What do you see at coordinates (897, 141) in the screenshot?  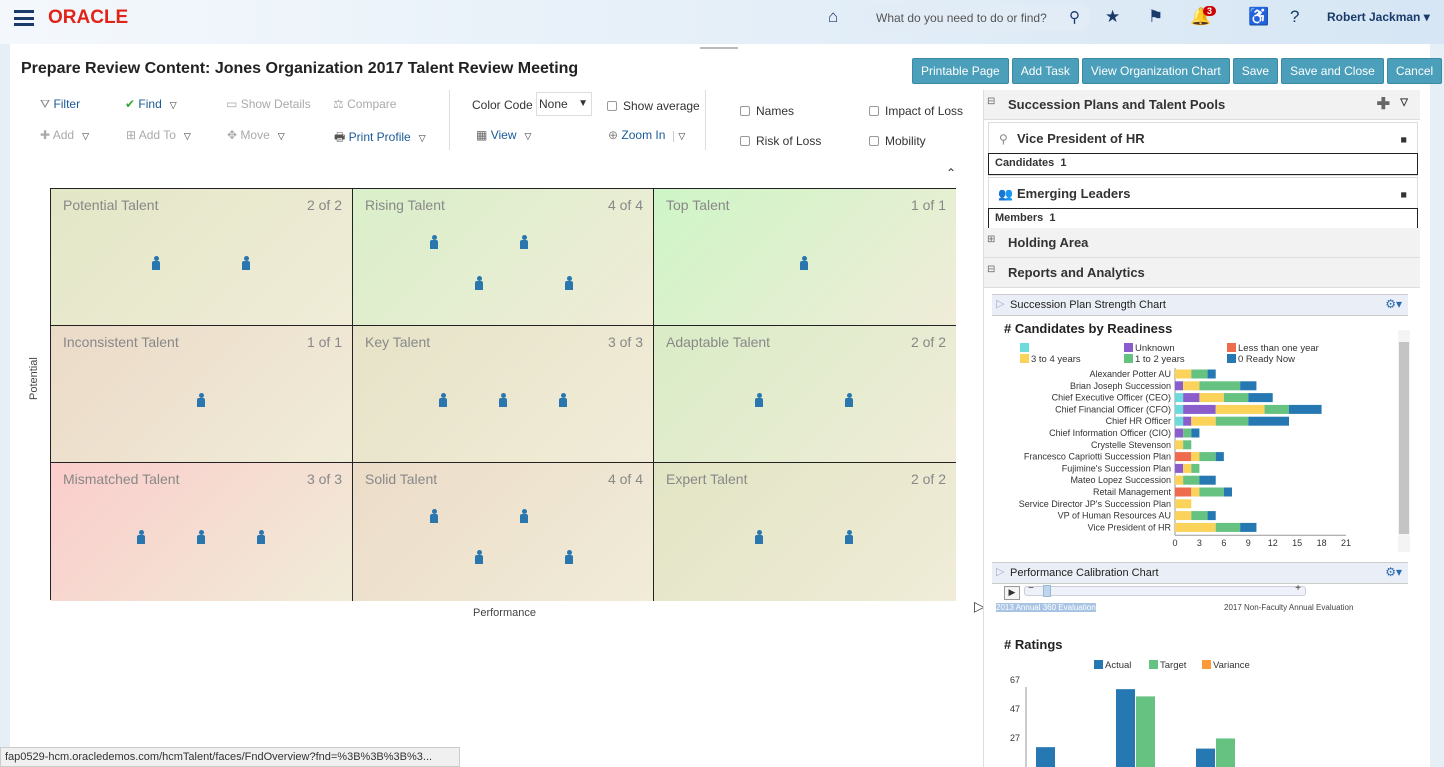 I see `mobility-checkbox: Mobility` at bounding box center [897, 141].